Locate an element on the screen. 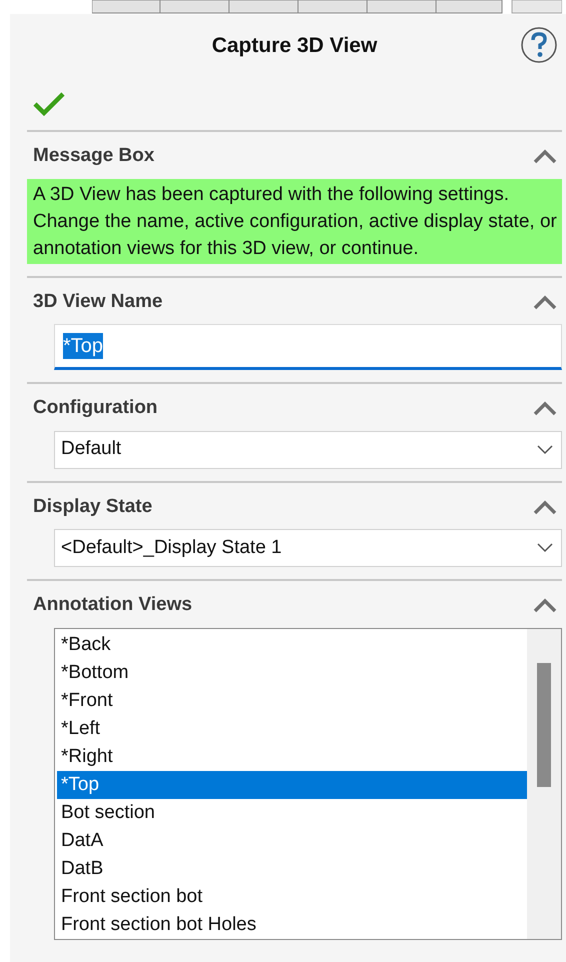 Image resolution: width=566 pixels, height=962 pixels. section-title: 3D View Name is located at coordinates (98, 302).